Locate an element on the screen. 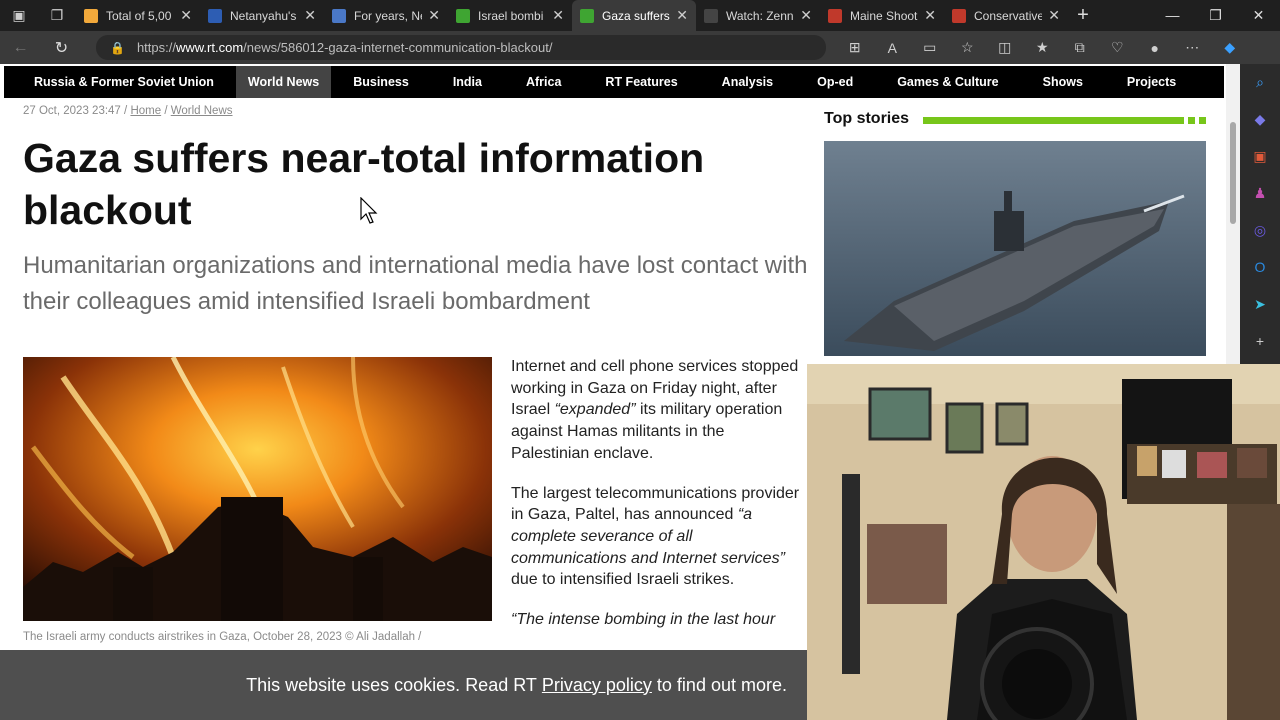  browser-tab: Watch: Zenn ✕ is located at coordinates (758, 15).